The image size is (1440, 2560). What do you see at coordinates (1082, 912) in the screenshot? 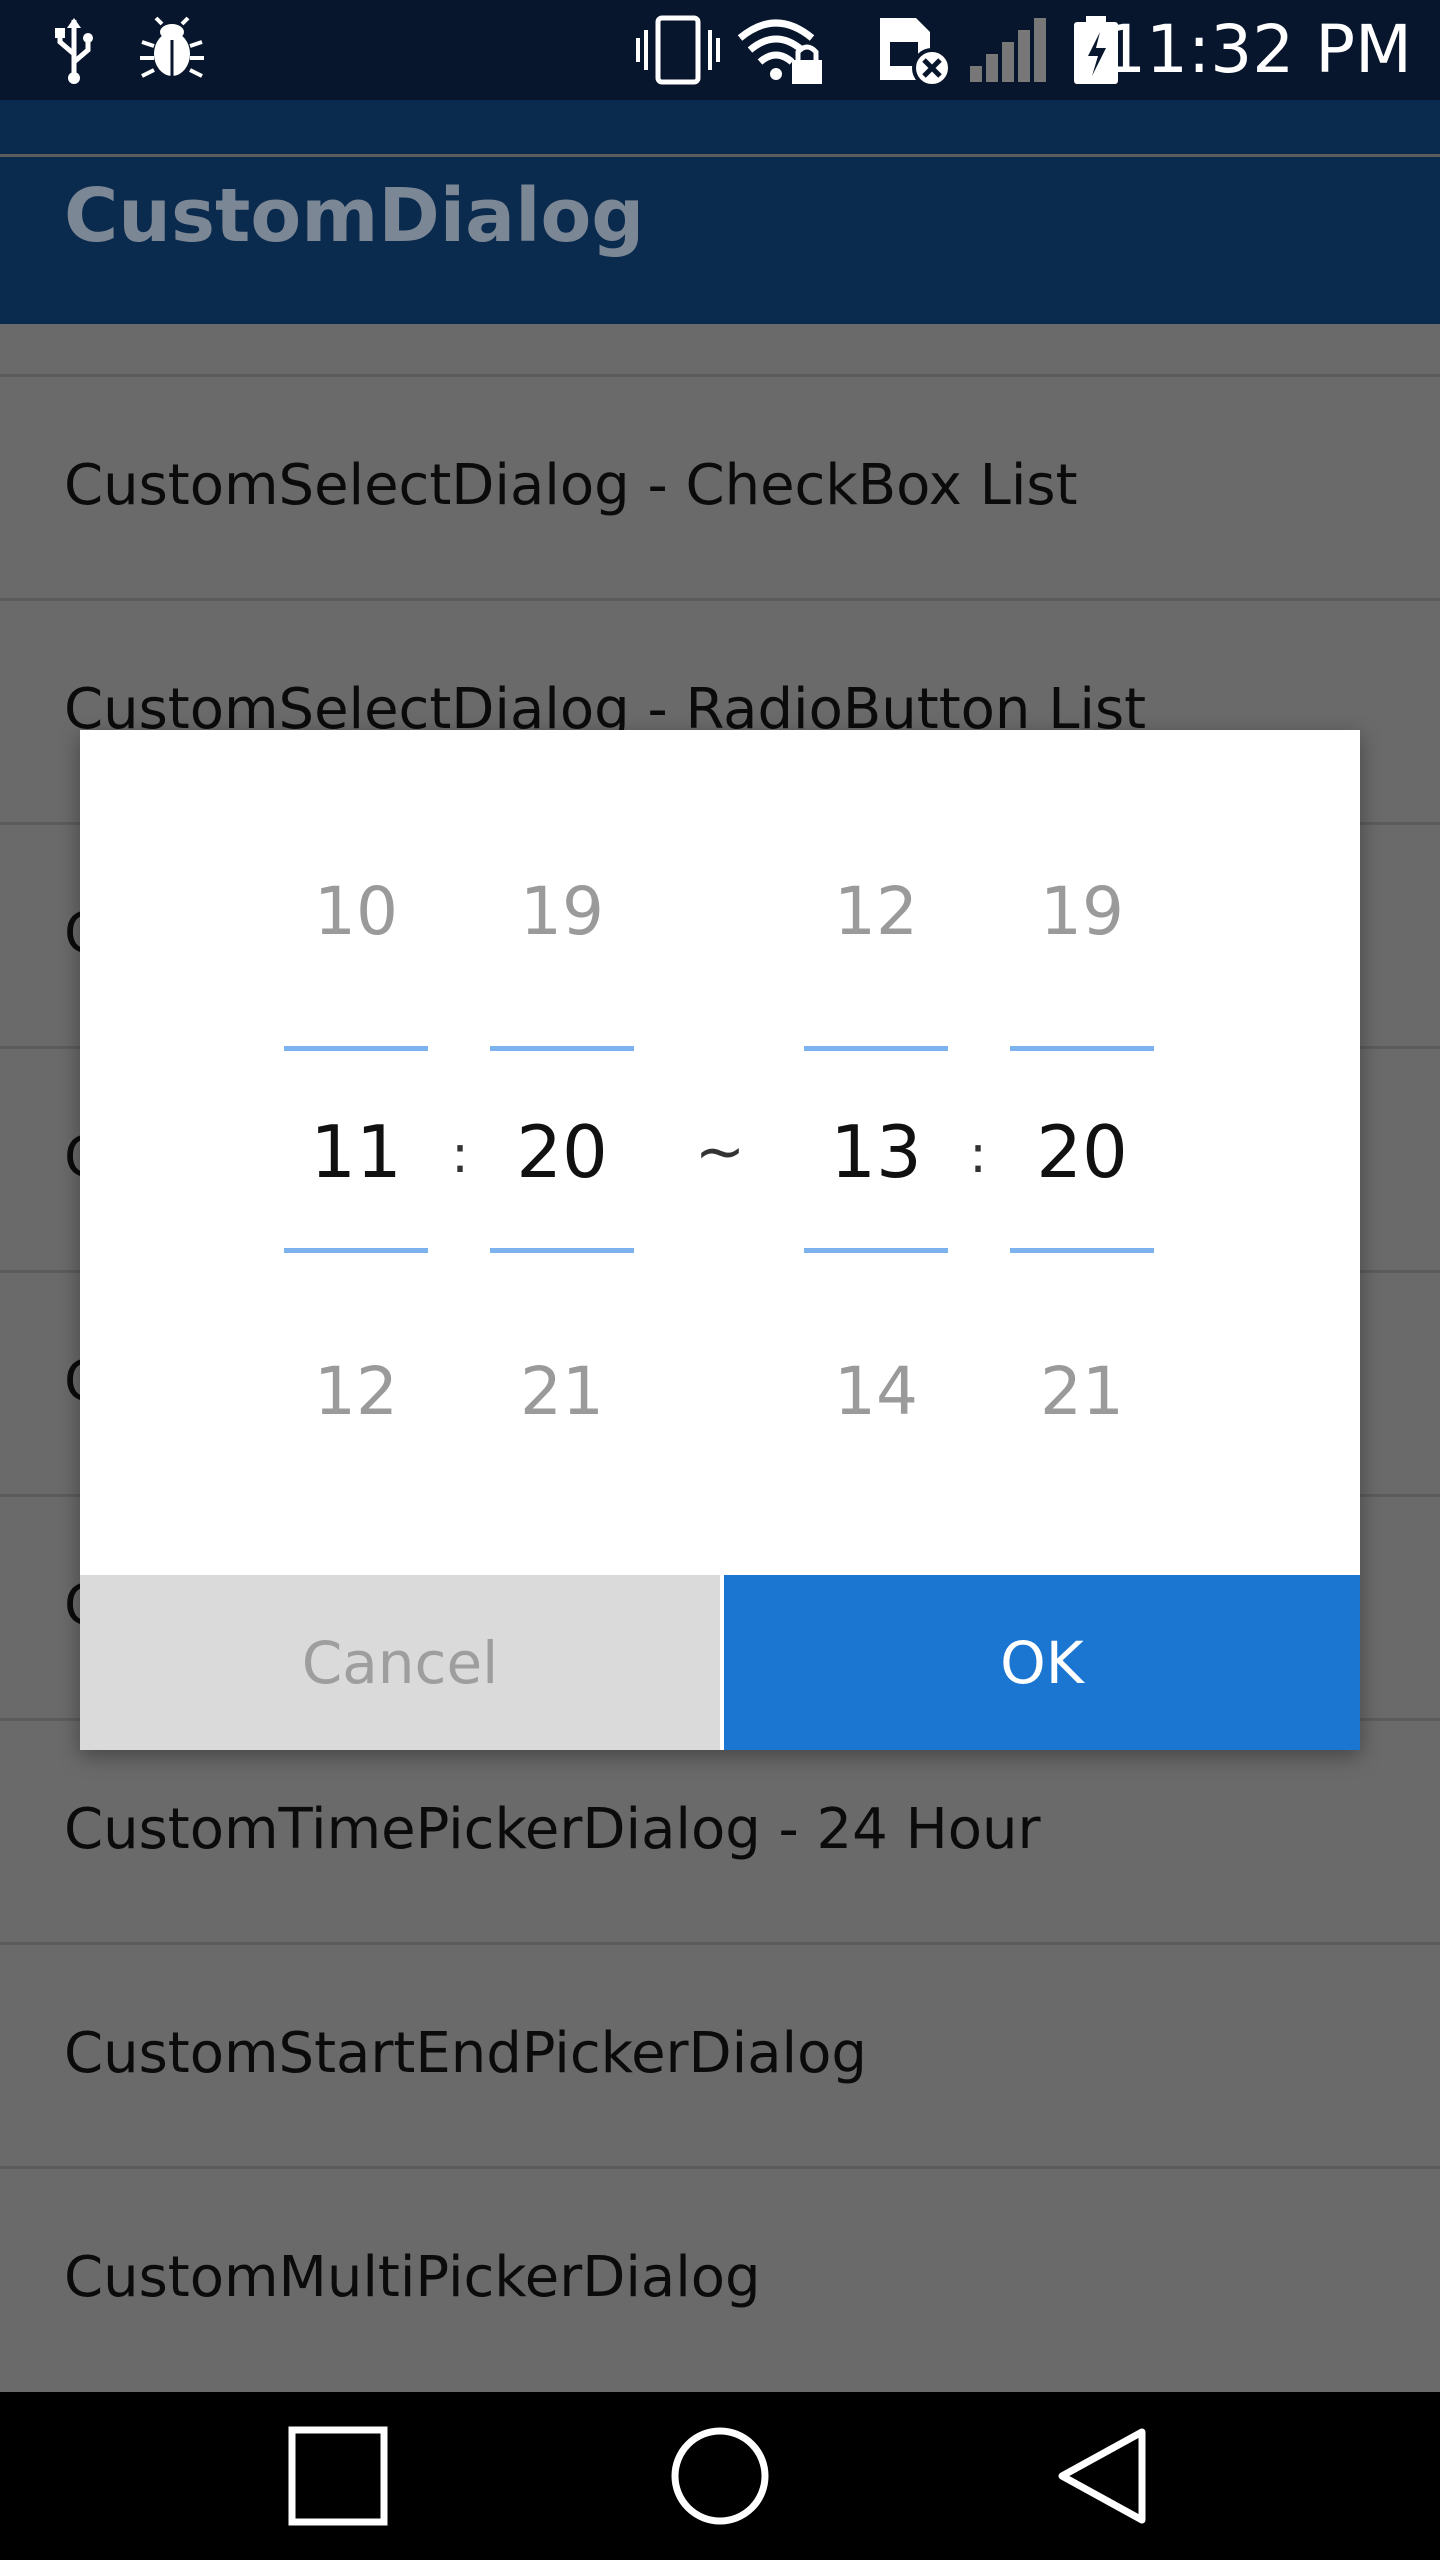
I see `end-minute-prev: 19` at bounding box center [1082, 912].